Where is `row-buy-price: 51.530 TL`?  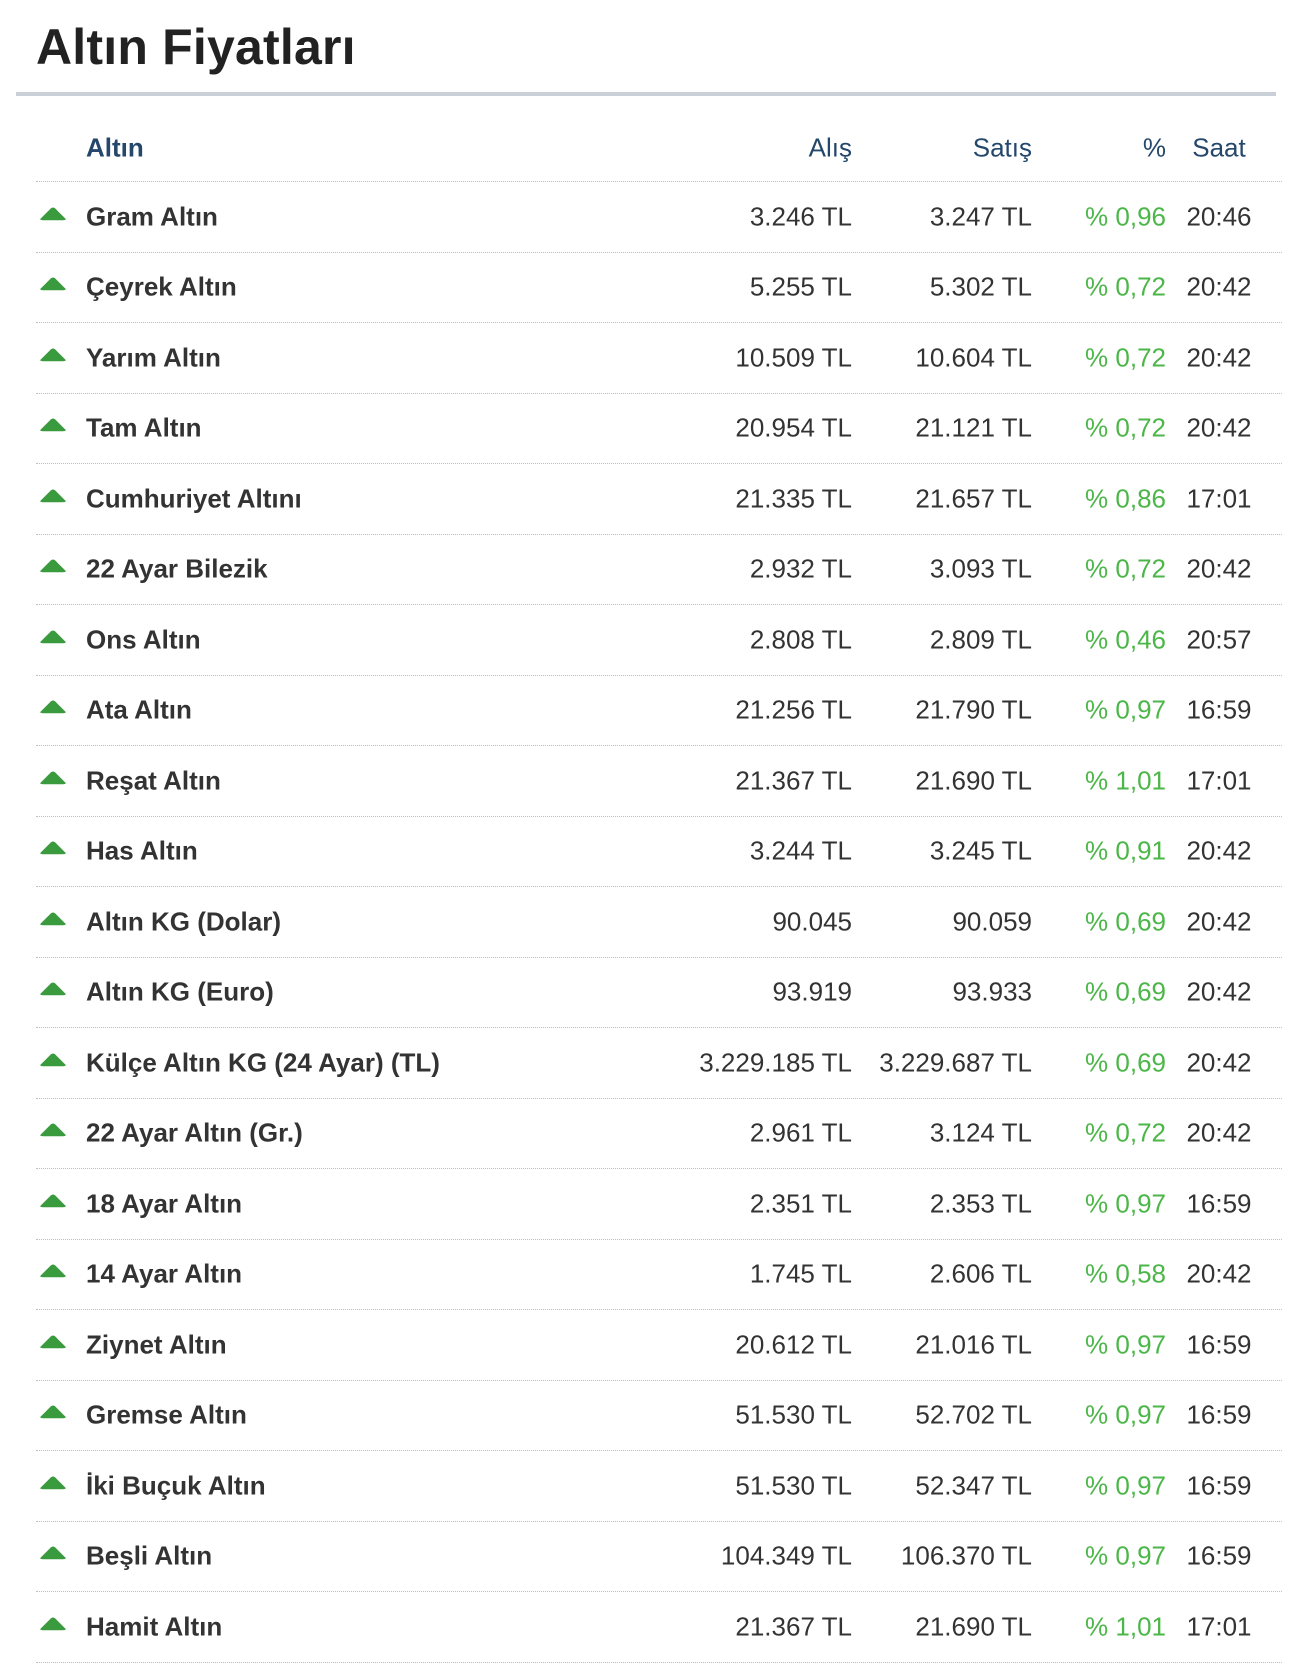
row-buy-price: 51.530 TL is located at coordinates (793, 1414).